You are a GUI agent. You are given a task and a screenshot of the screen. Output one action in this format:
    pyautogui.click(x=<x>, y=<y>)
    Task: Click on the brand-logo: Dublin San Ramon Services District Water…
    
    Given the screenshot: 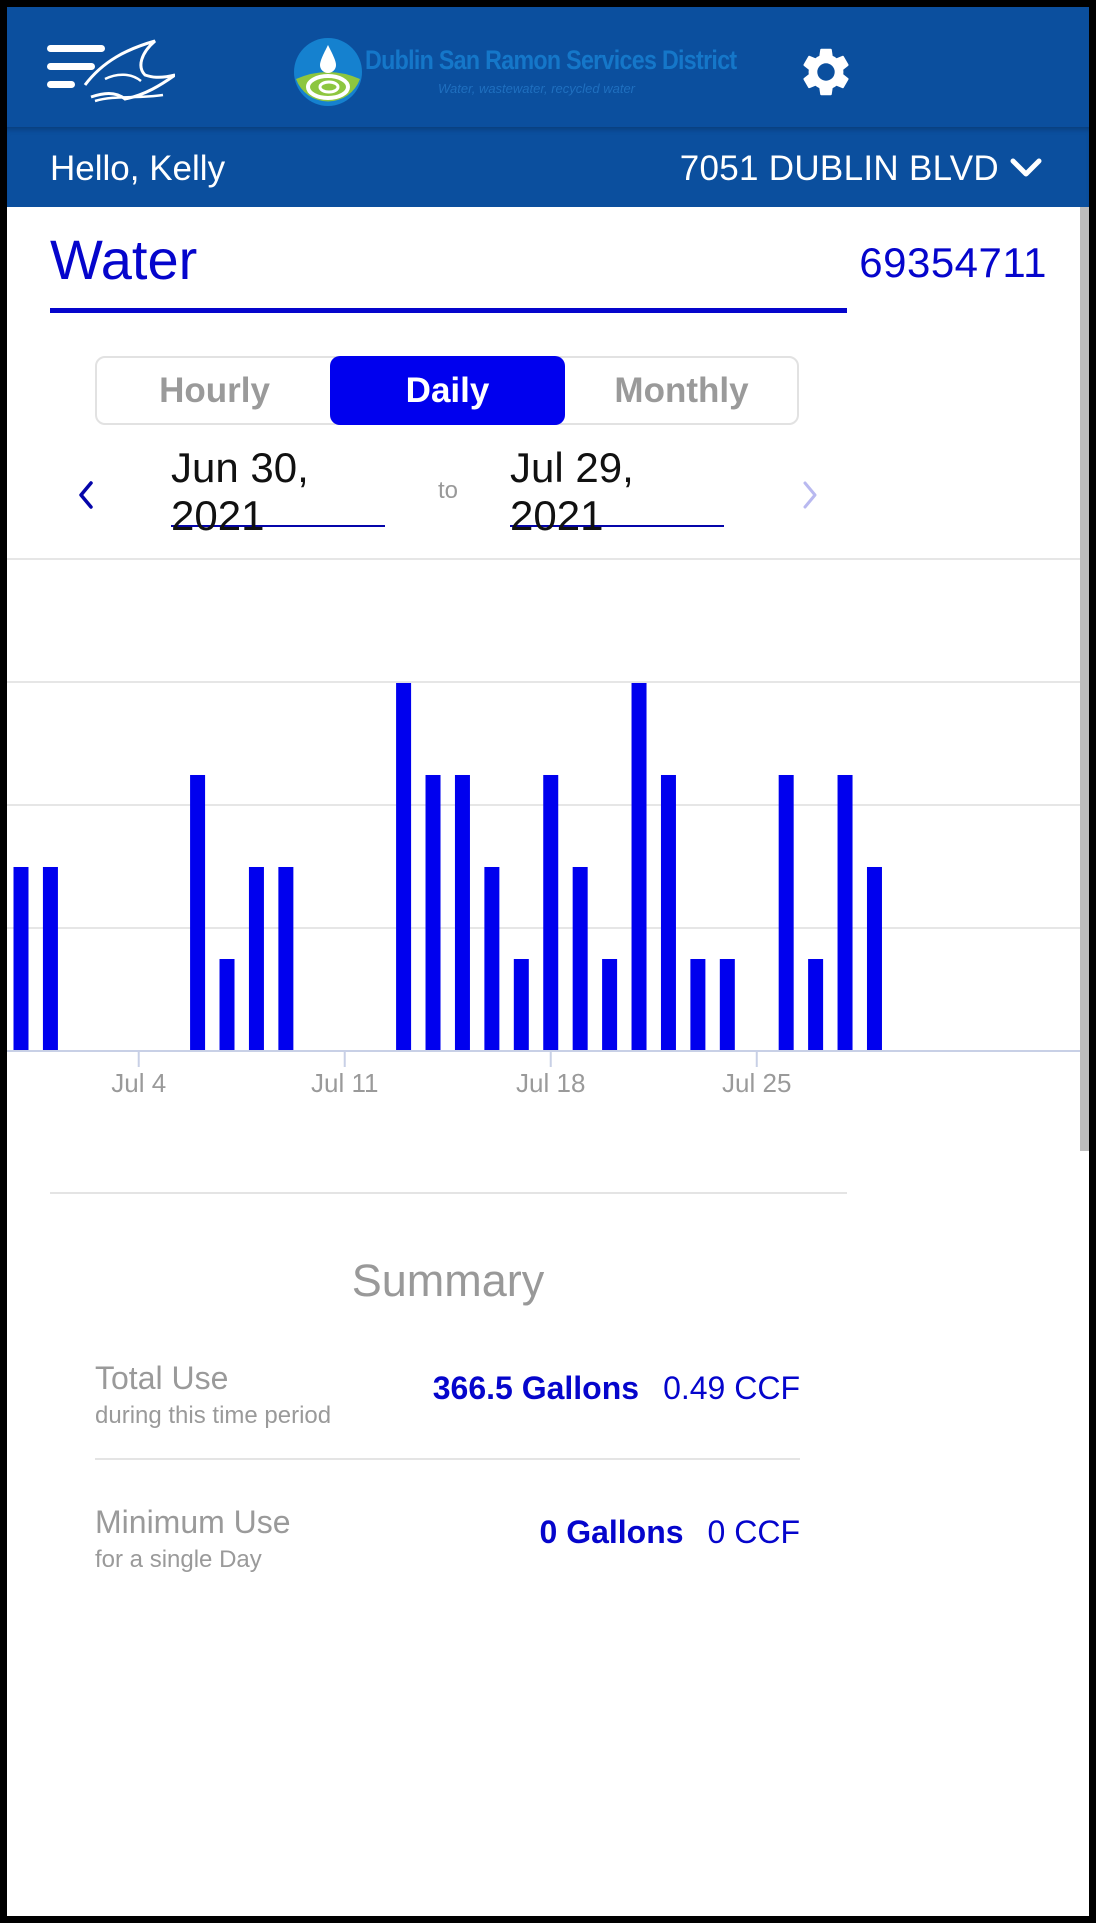 What is the action you would take?
    pyautogui.click(x=515, y=72)
    